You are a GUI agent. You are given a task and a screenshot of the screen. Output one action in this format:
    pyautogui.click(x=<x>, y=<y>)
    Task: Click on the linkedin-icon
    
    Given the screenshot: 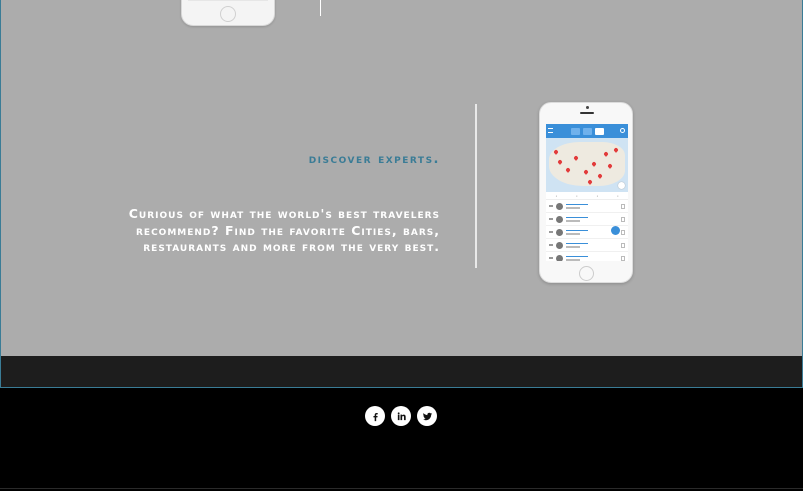 What is the action you would take?
    pyautogui.click(x=401, y=415)
    